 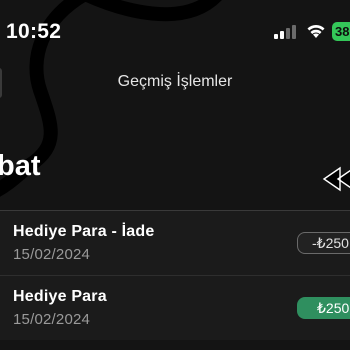 I want to click on transaction-name: Hediye Para - İade, so click(x=84, y=231).